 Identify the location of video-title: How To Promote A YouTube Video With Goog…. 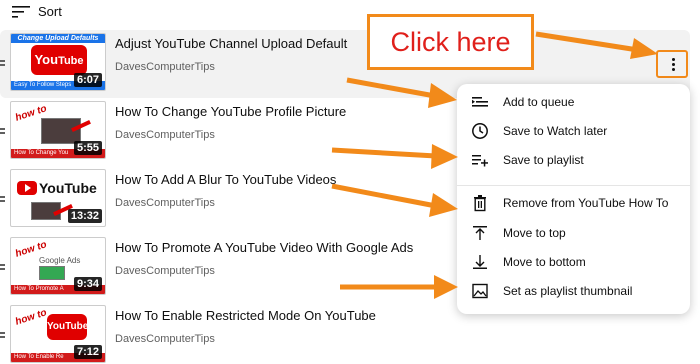
(264, 247).